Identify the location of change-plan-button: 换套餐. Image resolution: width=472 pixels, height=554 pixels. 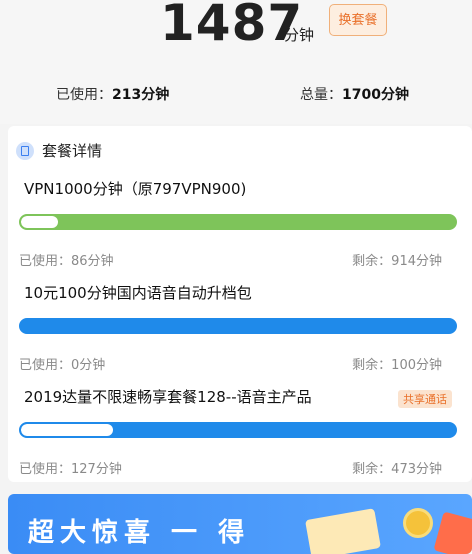
(358, 20).